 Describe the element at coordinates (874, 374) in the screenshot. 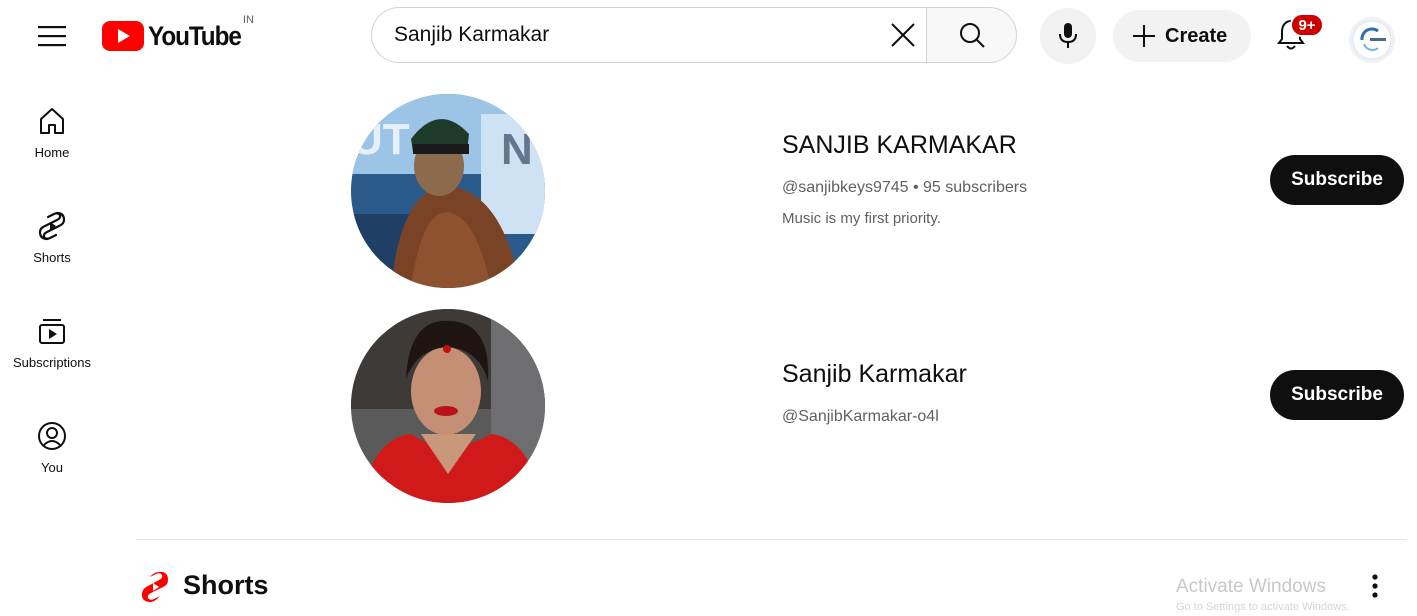

I see `channel-name: Sanjib Karmakar` at that location.